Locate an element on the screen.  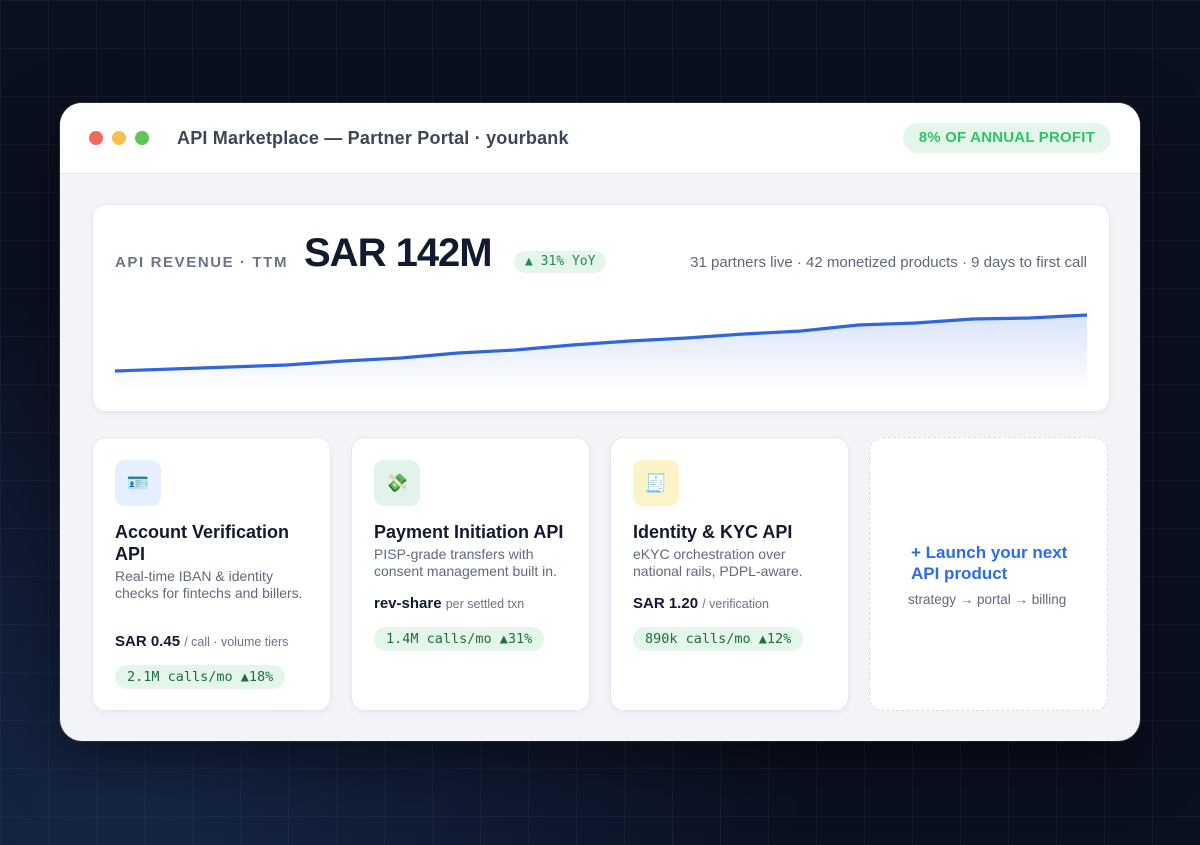
close-window-button is located at coordinates (96, 138).